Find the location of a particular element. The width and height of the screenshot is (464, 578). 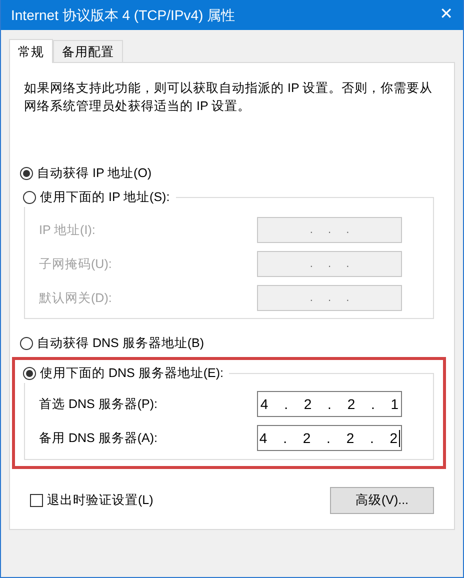

tab: 备用配置 is located at coordinates (88, 51).